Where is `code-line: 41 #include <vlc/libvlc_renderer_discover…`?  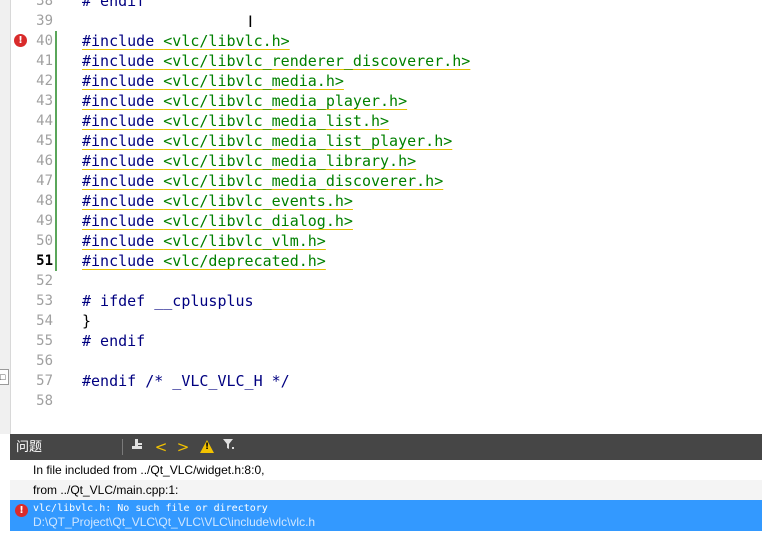 code-line: 41 #include <vlc/libvlc_renderer_discover… is located at coordinates (381, 61).